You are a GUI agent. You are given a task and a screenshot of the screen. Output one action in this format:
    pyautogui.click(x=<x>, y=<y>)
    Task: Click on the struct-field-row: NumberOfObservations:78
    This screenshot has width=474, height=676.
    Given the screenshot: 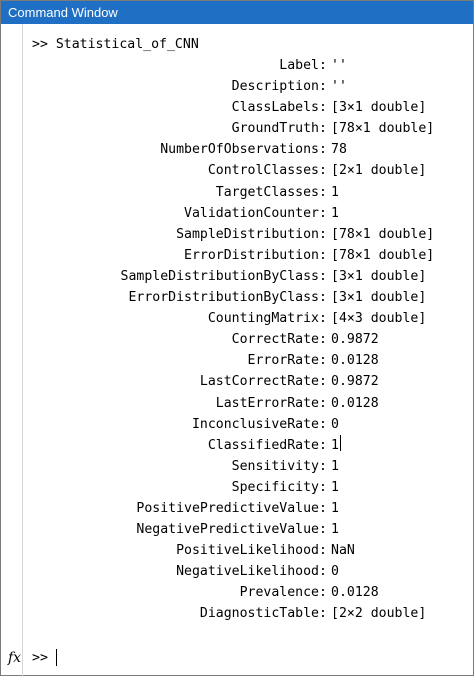 What is the action you would take?
    pyautogui.click(x=247, y=149)
    